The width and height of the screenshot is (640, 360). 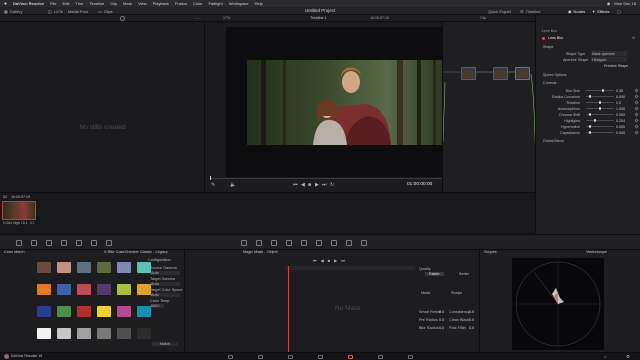 I want to click on track-reverse-icon: ◀, so click(x=322, y=260).